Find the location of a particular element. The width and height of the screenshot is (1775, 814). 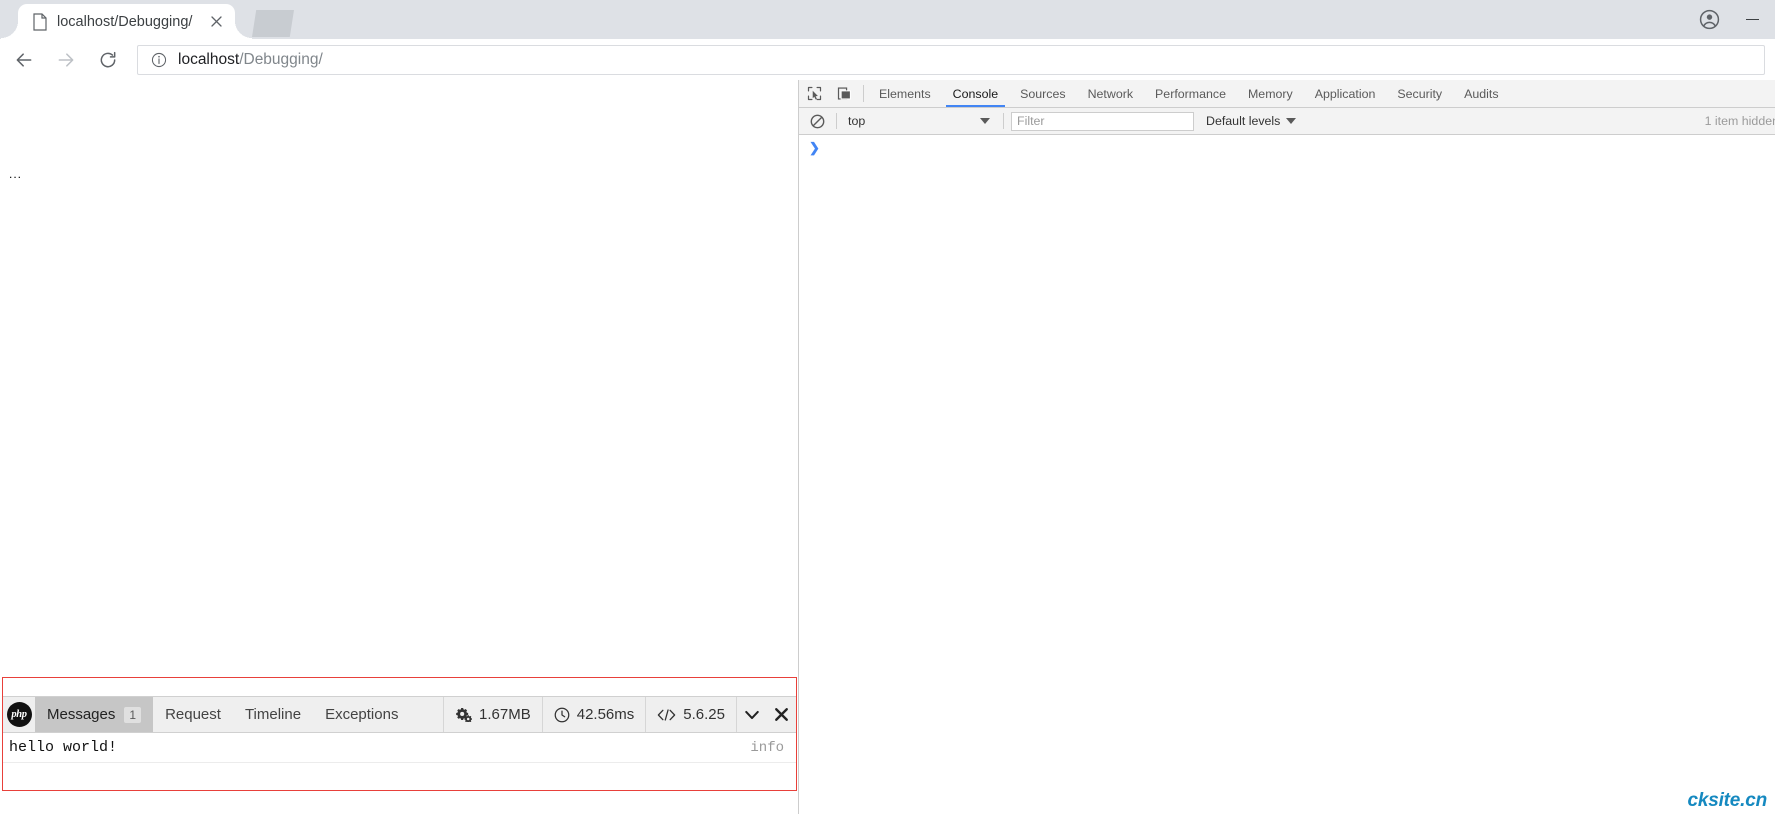

close-icon is located at coordinates (216, 22).